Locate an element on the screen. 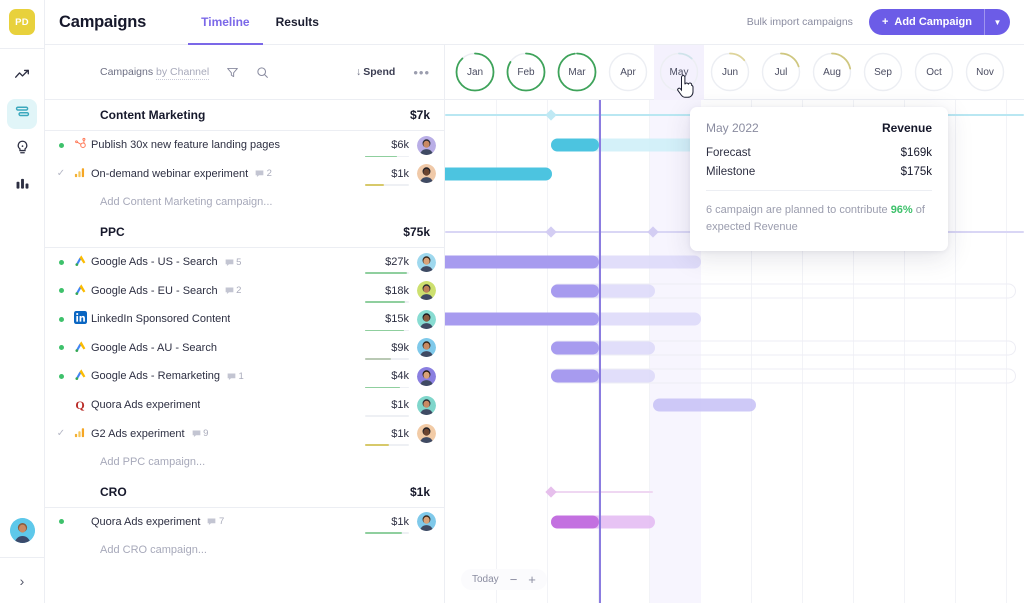 Image resolution: width=1024 pixels, height=603 pixels. quora-icon: Q is located at coordinates (80, 404).